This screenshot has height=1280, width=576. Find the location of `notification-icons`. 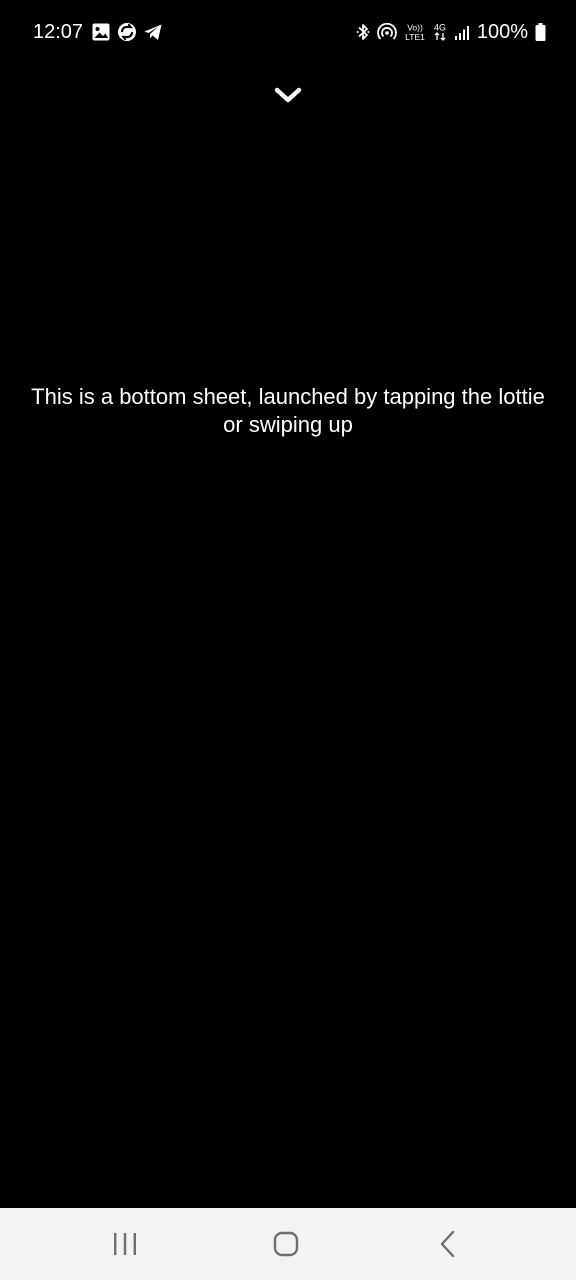

notification-icons is located at coordinates (127, 32).